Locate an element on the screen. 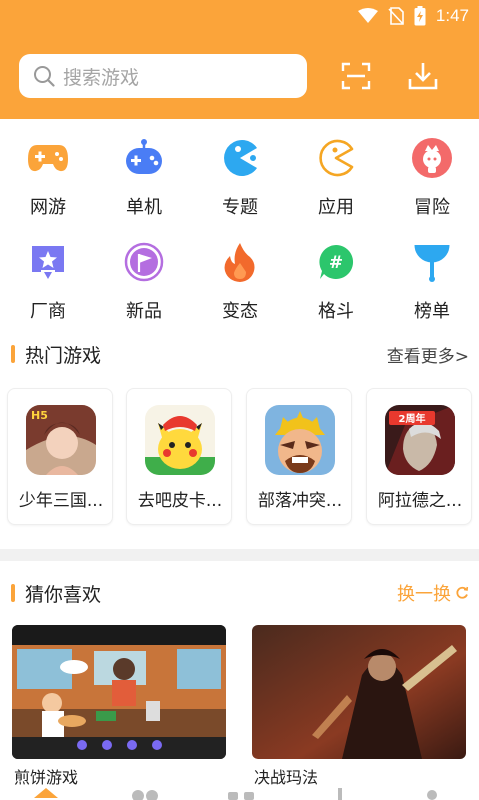 The width and height of the screenshot is (479, 800). category-single-player: 单机 is located at coordinates (144, 169).